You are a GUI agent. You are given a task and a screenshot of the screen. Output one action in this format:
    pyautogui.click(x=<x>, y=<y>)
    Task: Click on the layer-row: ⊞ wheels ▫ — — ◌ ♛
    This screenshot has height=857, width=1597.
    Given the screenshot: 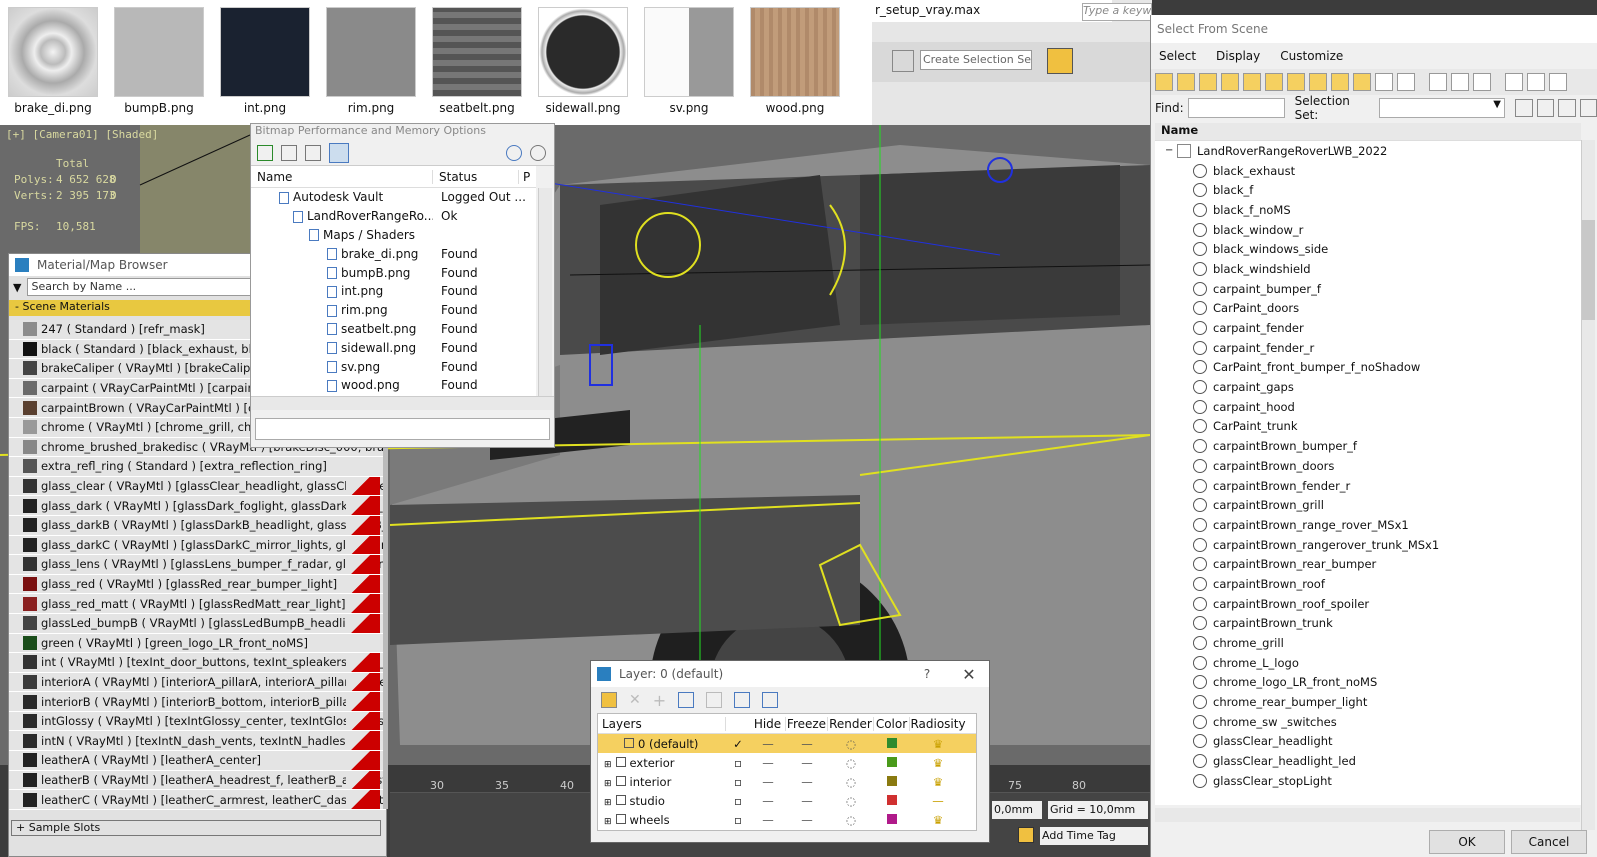 What is the action you would take?
    pyautogui.click(x=787, y=819)
    